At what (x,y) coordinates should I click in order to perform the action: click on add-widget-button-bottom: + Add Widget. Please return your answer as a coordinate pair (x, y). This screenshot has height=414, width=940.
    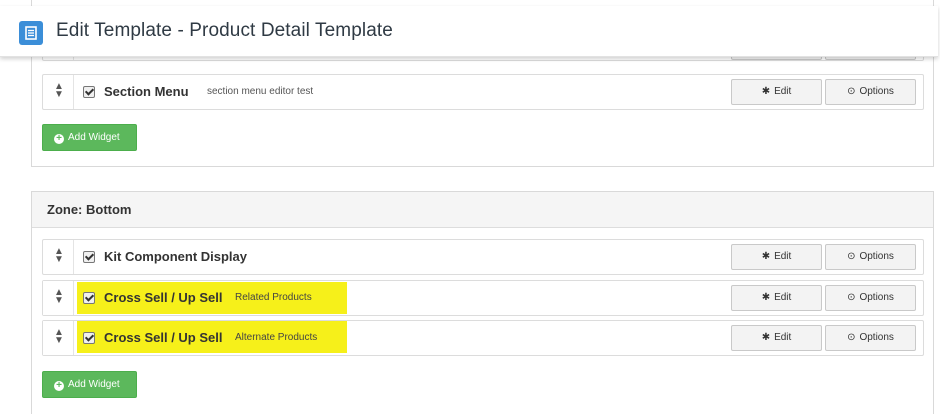
    Looking at the image, I should click on (89, 384).